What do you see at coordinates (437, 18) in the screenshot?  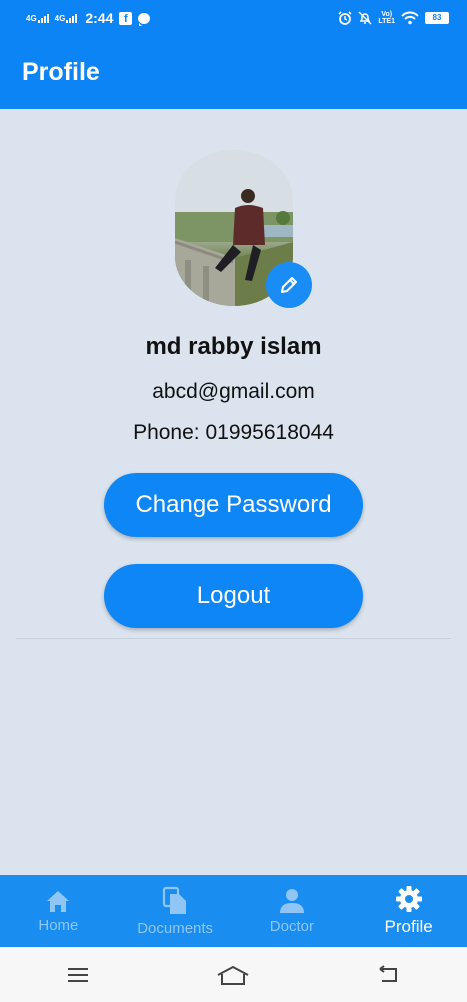 I see `battery-icon: 83` at bounding box center [437, 18].